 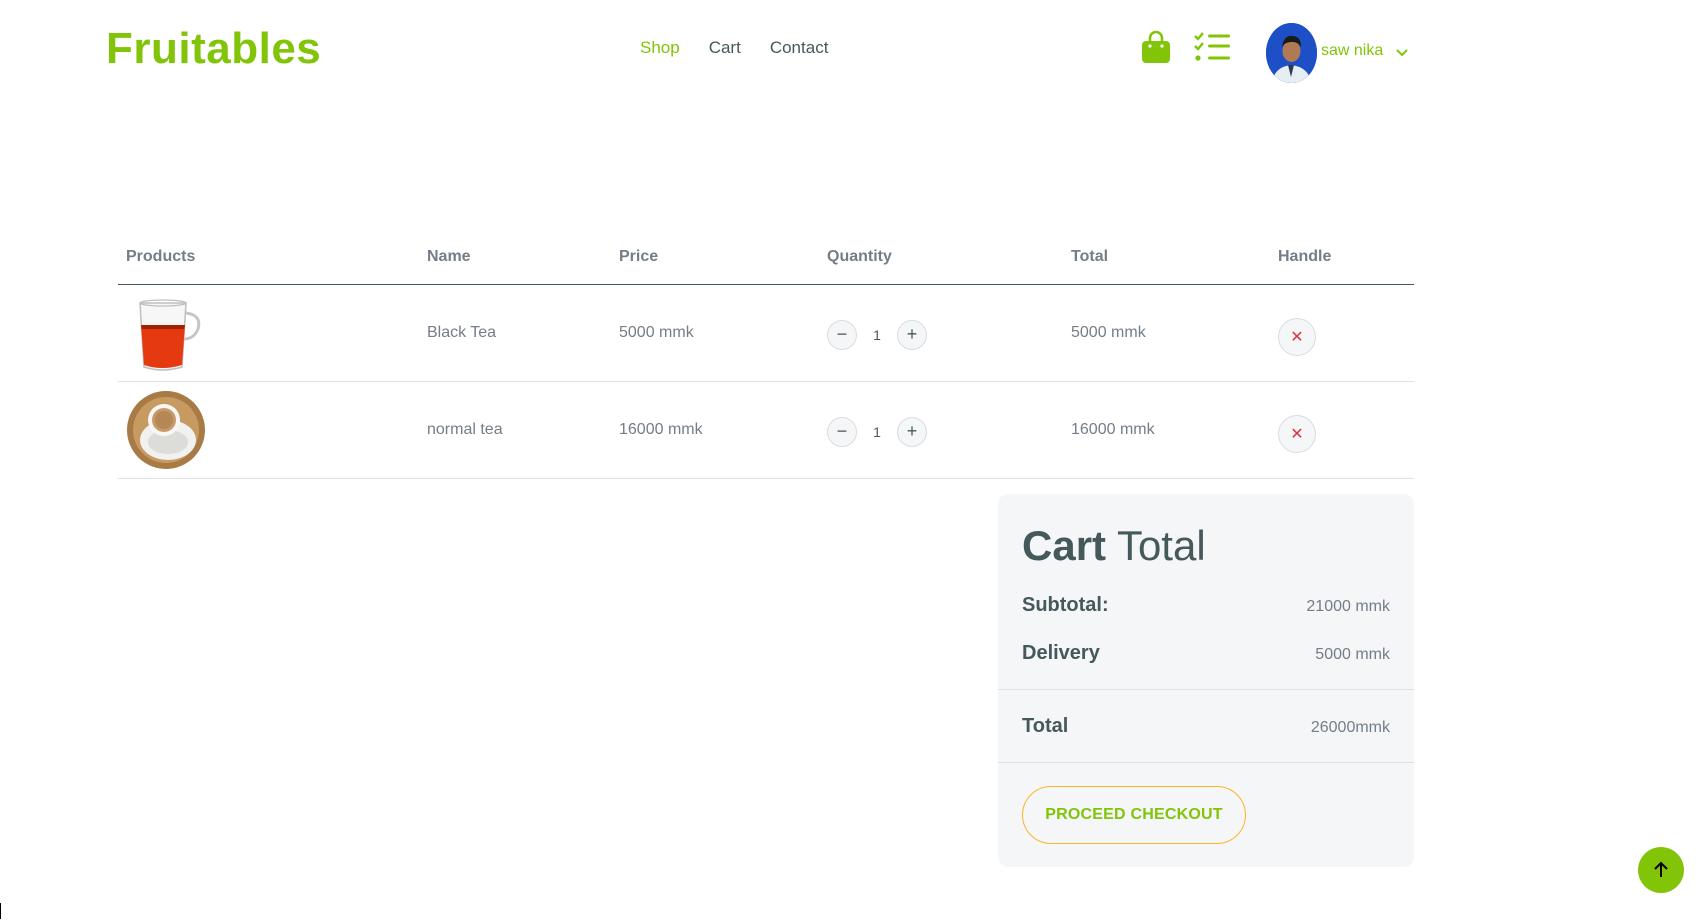 I want to click on subtotal-value: 21000 mmk, so click(x=1348, y=606).